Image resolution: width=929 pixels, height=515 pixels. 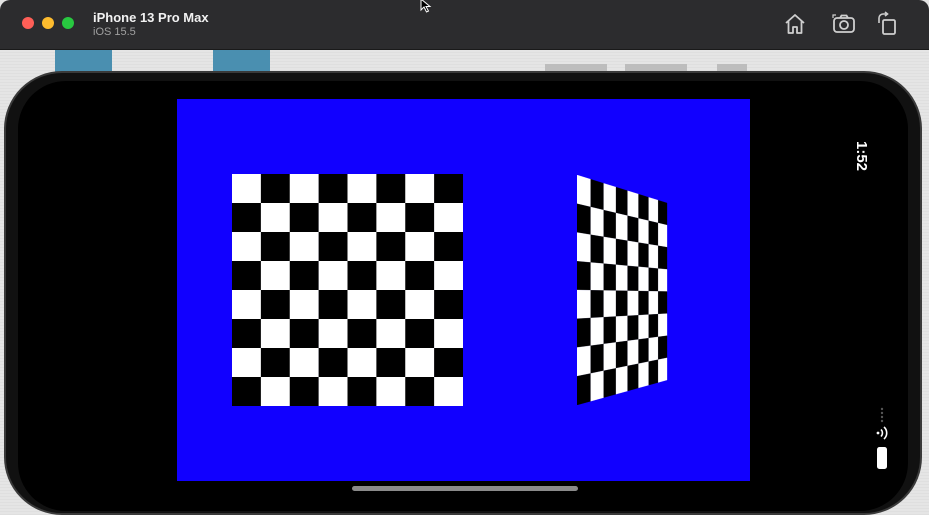 What do you see at coordinates (48, 23) in the screenshot?
I see `minimize-window-button` at bounding box center [48, 23].